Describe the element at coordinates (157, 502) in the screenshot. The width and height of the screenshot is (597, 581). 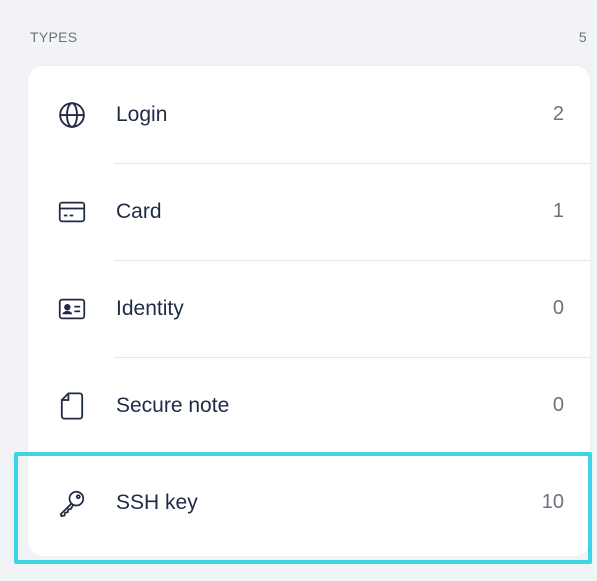
I see `type-item-label: SSH key` at that location.